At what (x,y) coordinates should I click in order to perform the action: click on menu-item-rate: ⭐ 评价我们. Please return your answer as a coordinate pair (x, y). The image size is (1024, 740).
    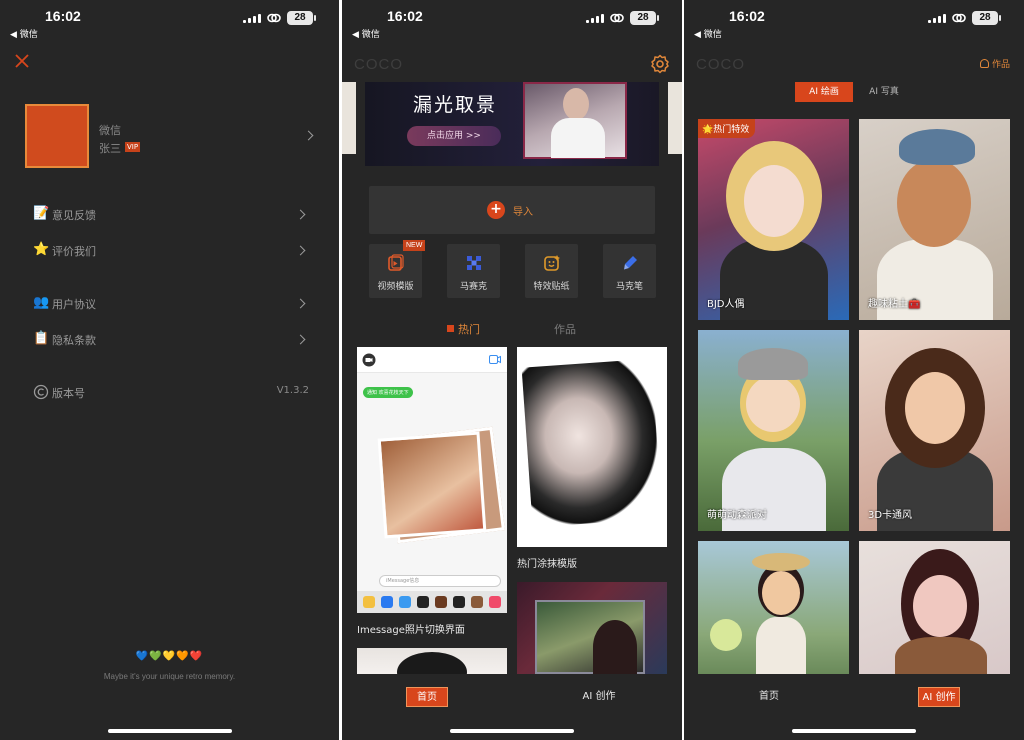
    Looking at the image, I should click on (170, 251).